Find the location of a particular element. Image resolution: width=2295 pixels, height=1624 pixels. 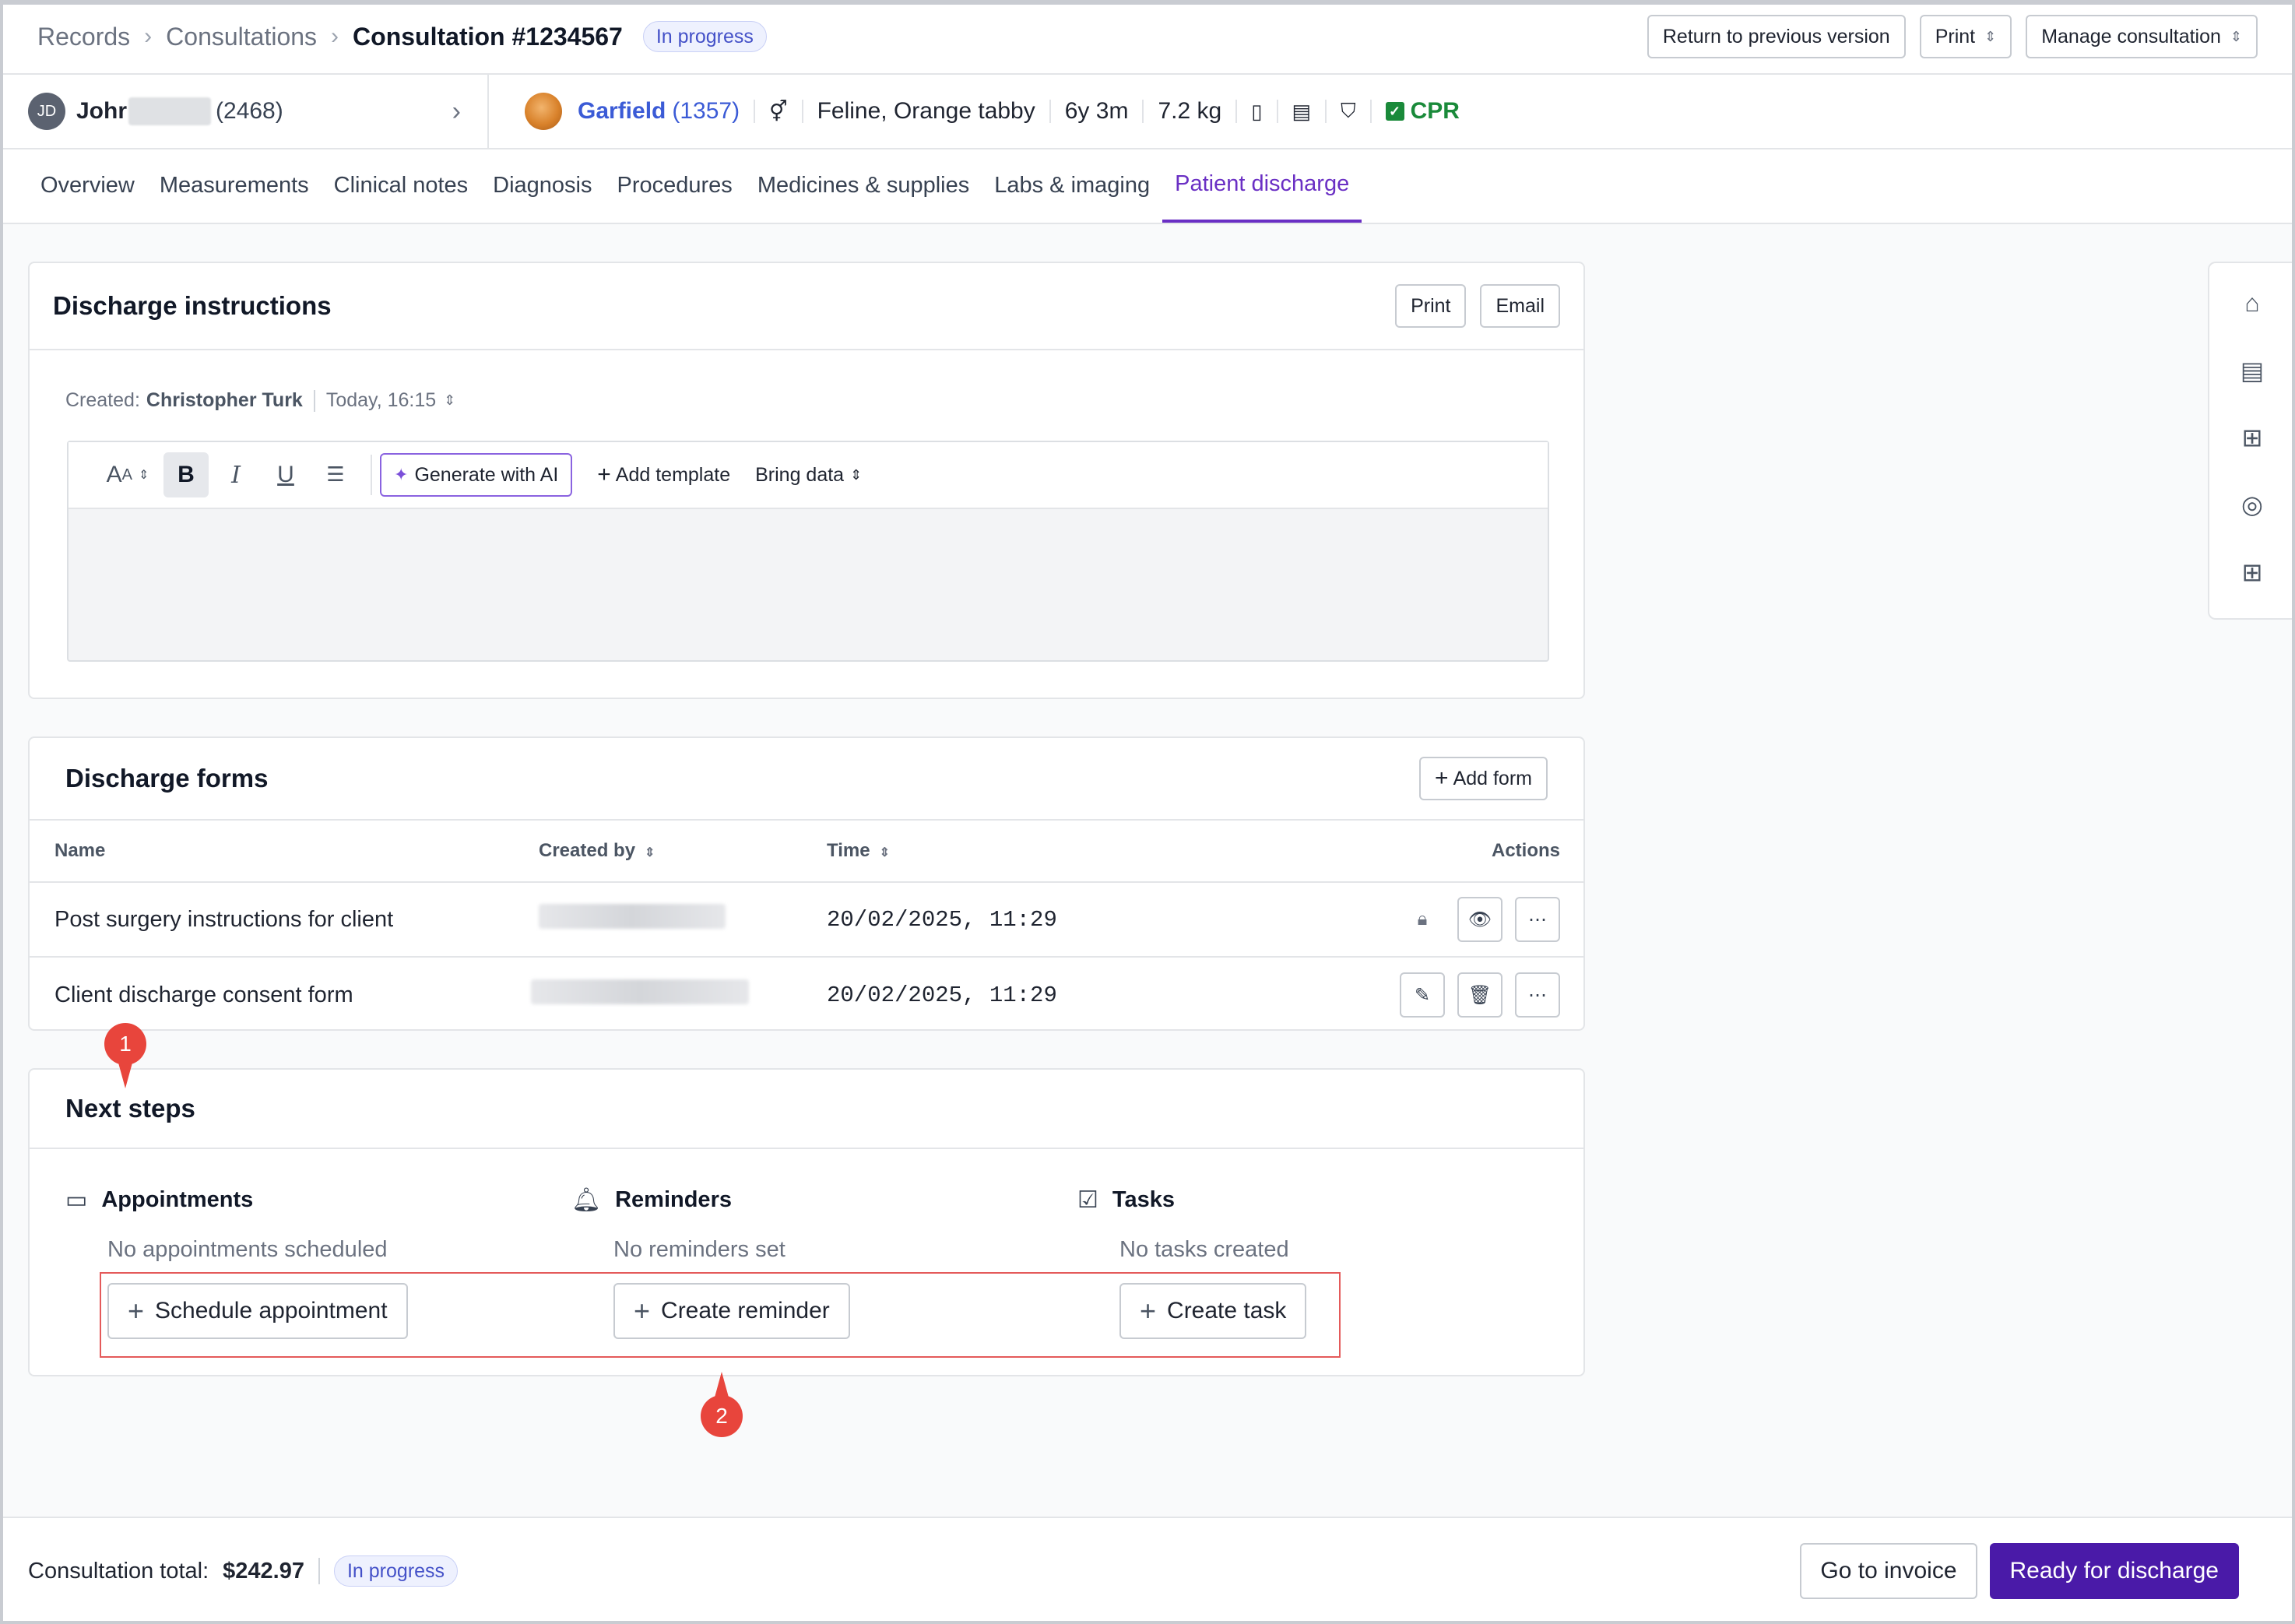

cpr-badge: ✓ CPR is located at coordinates (1422, 112).